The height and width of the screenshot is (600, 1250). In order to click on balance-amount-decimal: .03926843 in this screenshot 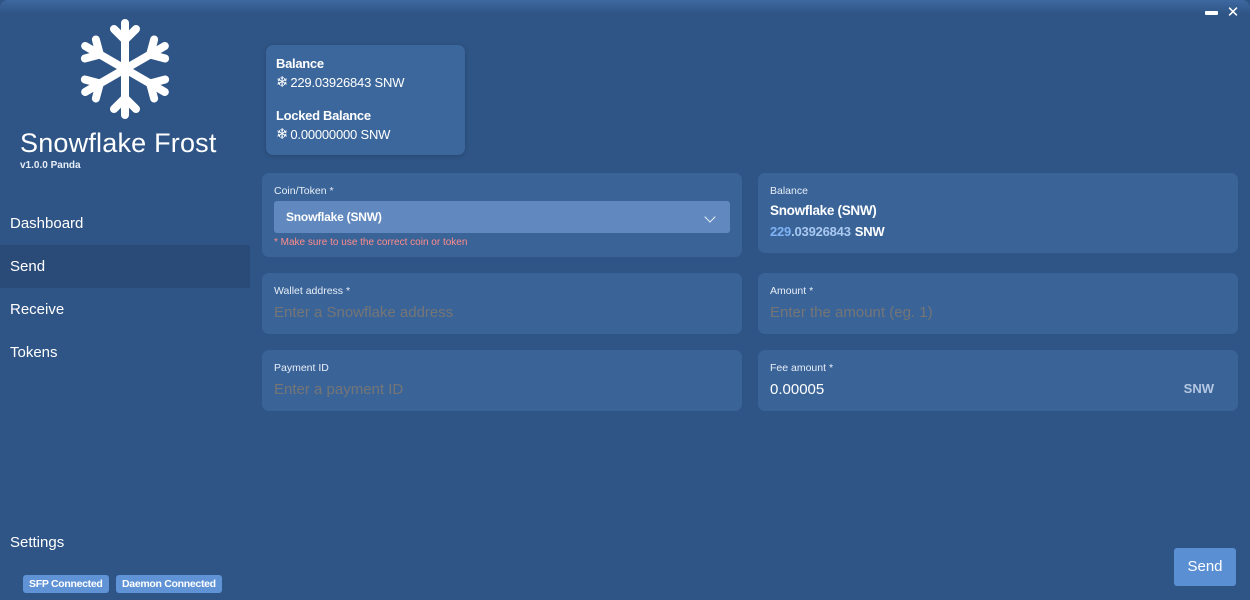, I will do `click(821, 231)`.